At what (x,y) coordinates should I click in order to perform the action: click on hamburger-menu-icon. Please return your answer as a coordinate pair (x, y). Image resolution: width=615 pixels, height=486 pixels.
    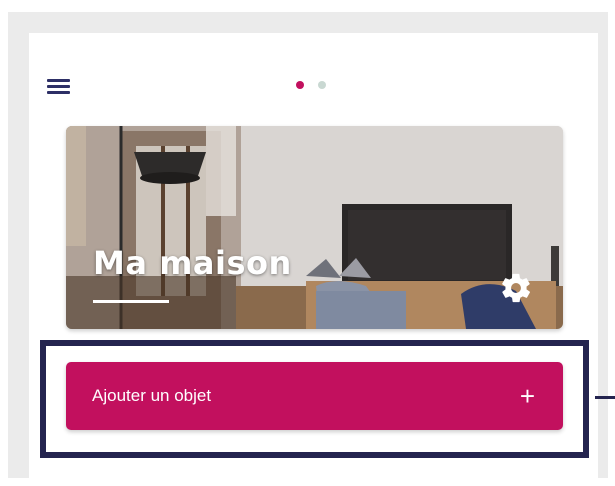
    Looking at the image, I should click on (59, 88).